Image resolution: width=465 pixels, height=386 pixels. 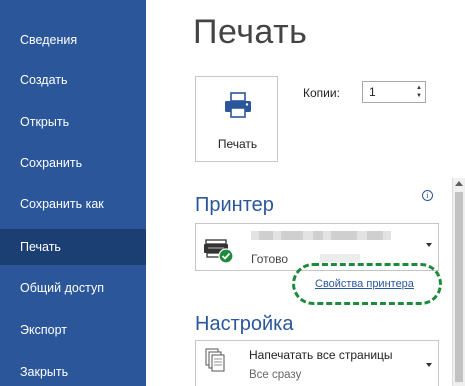 I want to click on info-icon: i, so click(x=427, y=195).